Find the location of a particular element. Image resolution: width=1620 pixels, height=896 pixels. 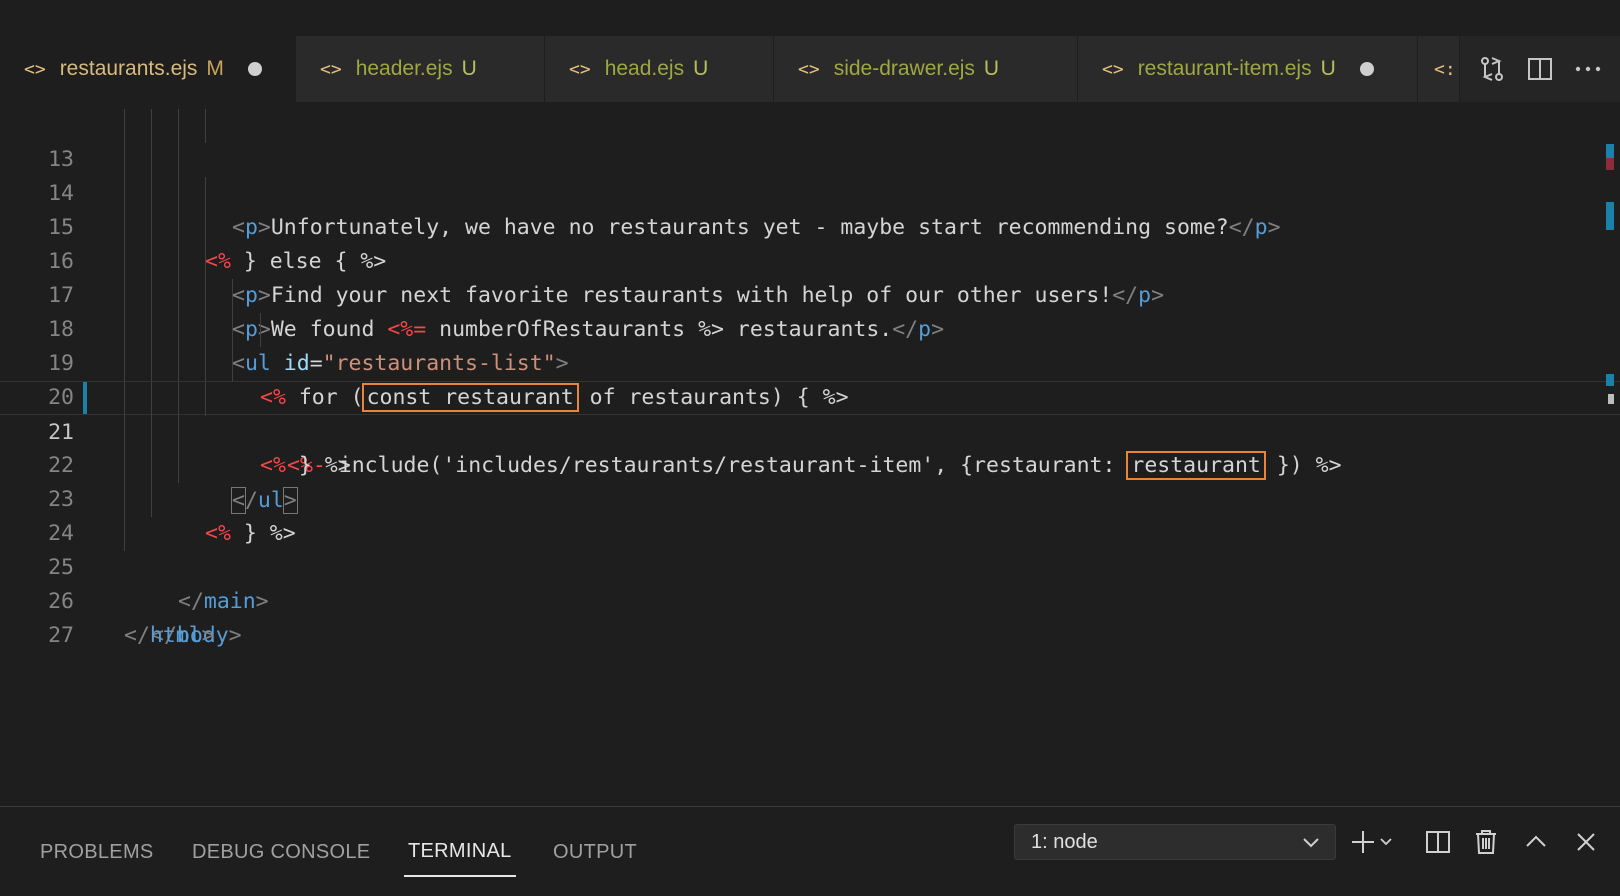

more-actions-button is located at coordinates (1588, 69).